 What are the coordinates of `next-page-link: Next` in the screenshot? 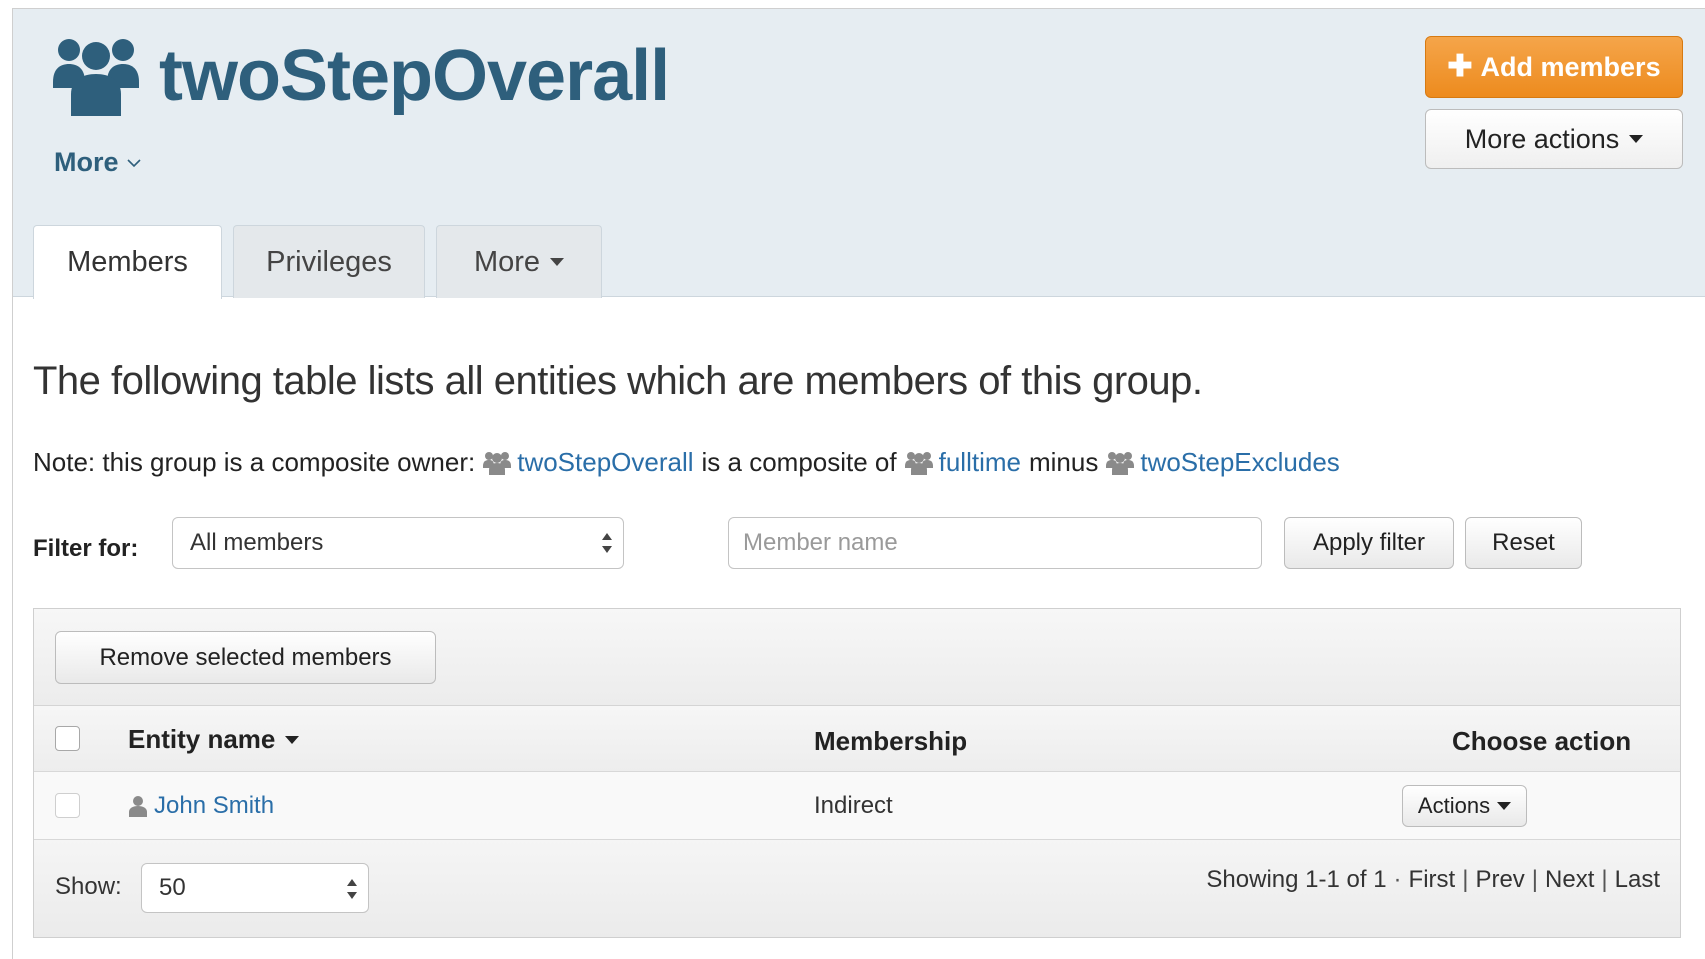 It's located at (1569, 880).